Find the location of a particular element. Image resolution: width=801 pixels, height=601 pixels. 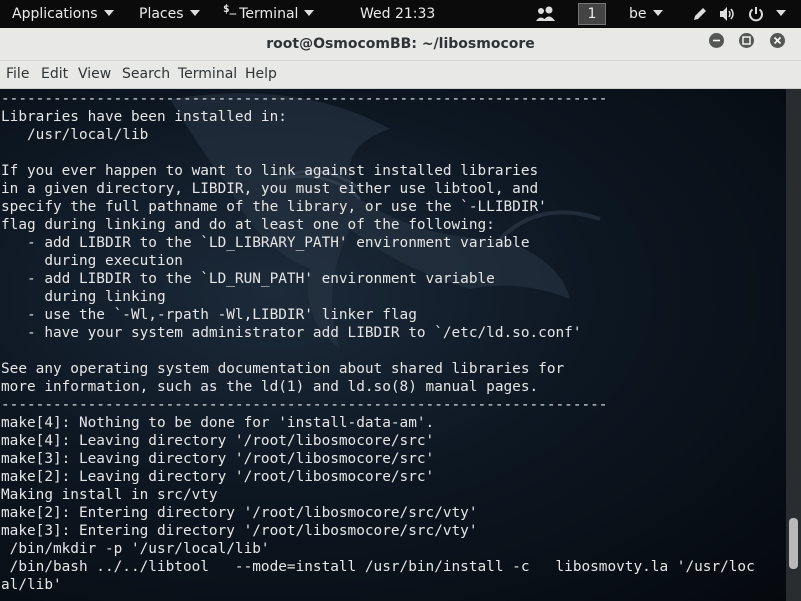

maximize-button is located at coordinates (746, 40).